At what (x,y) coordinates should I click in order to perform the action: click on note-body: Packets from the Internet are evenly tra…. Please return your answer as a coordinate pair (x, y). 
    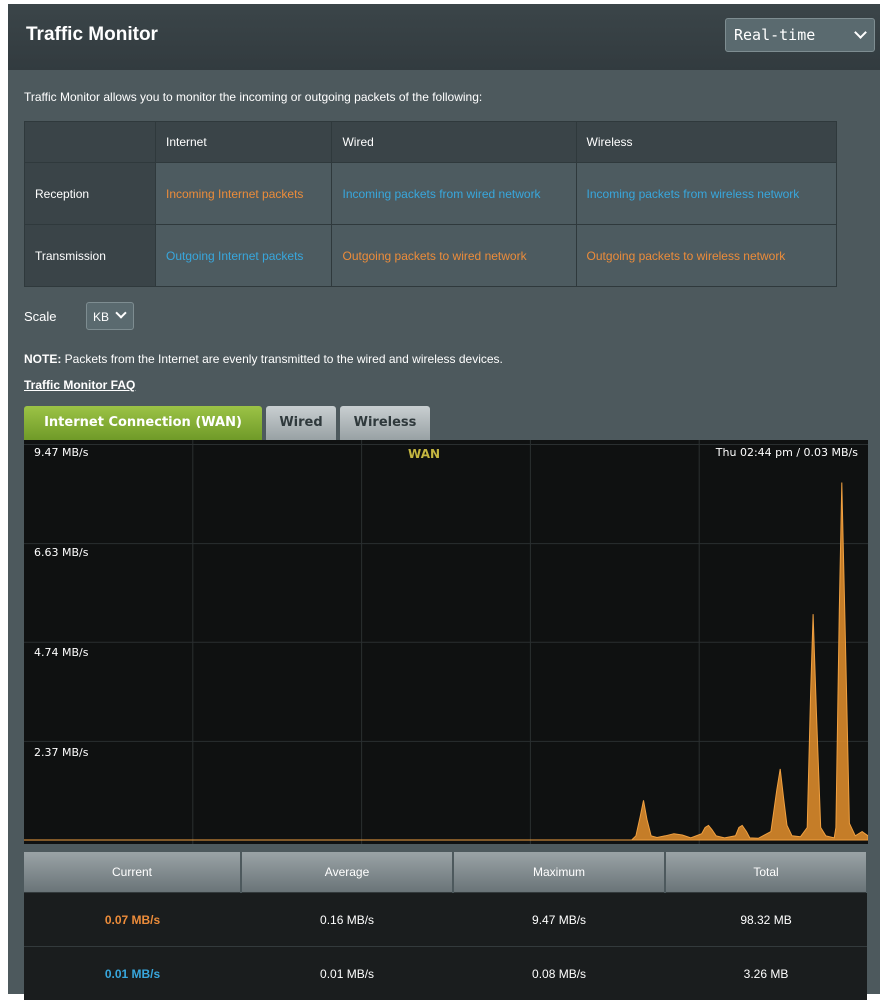
    Looking at the image, I should click on (282, 359).